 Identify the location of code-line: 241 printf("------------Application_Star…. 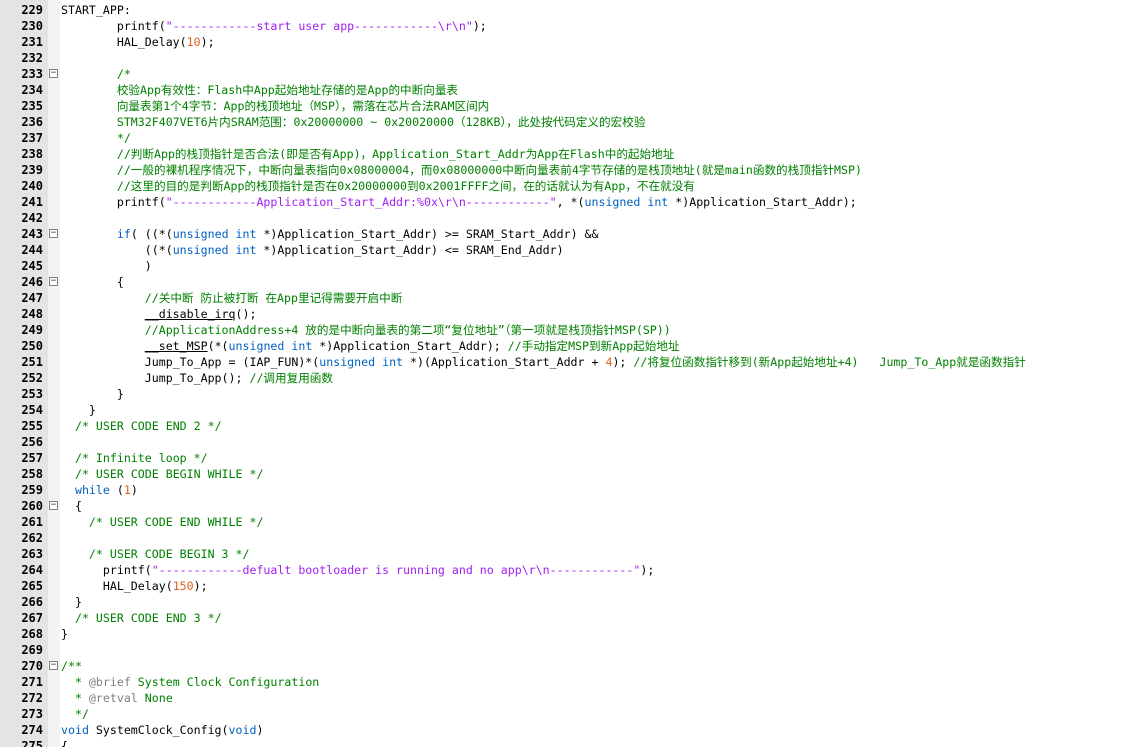
(571, 202).